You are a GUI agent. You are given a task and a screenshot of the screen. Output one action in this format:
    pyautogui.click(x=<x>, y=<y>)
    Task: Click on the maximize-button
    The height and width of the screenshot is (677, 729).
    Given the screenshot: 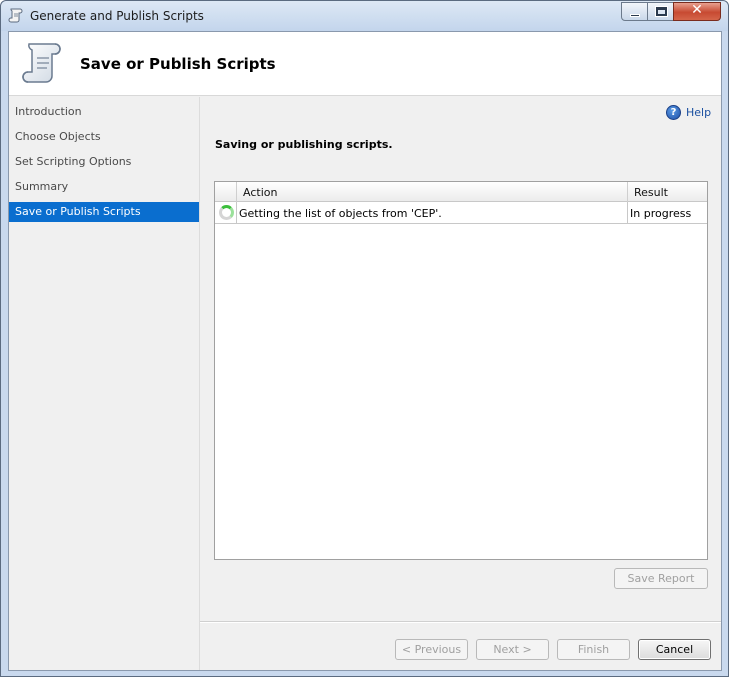 What is the action you would take?
    pyautogui.click(x=660, y=11)
    